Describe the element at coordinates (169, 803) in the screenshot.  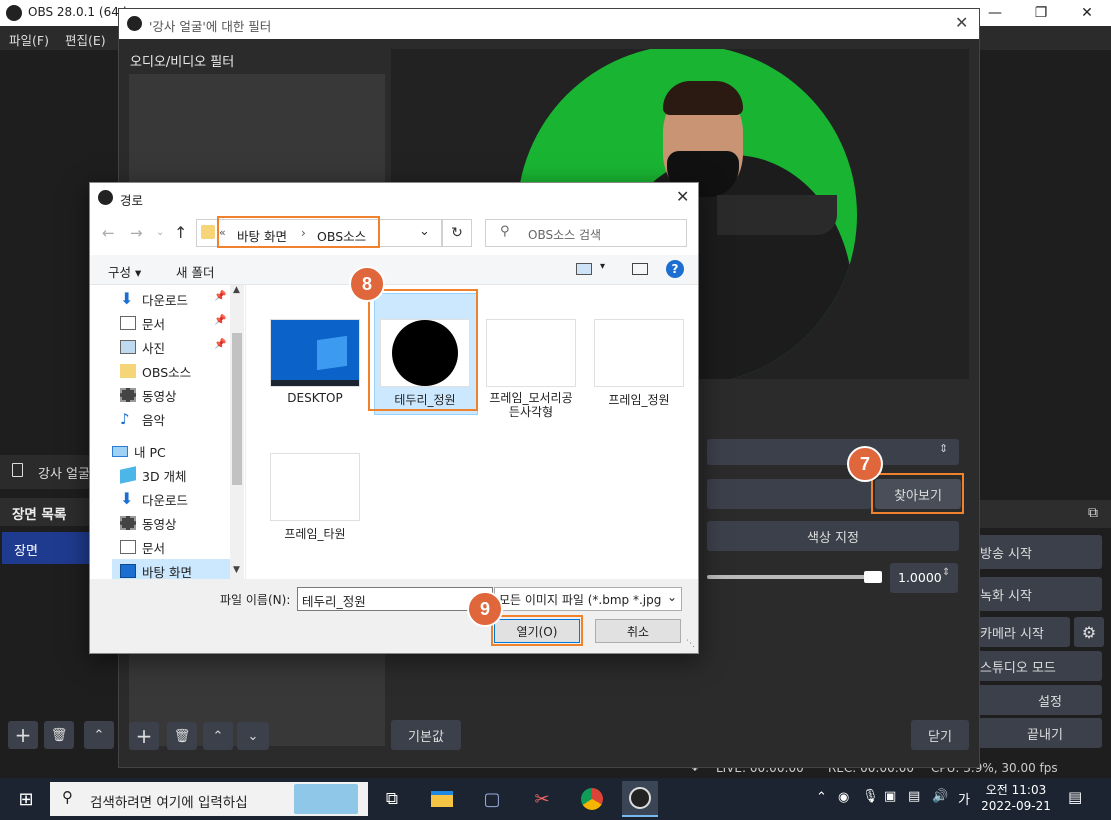
I see `taskbar-search-placeholder: 검색하려면 여기에 입력하십` at that location.